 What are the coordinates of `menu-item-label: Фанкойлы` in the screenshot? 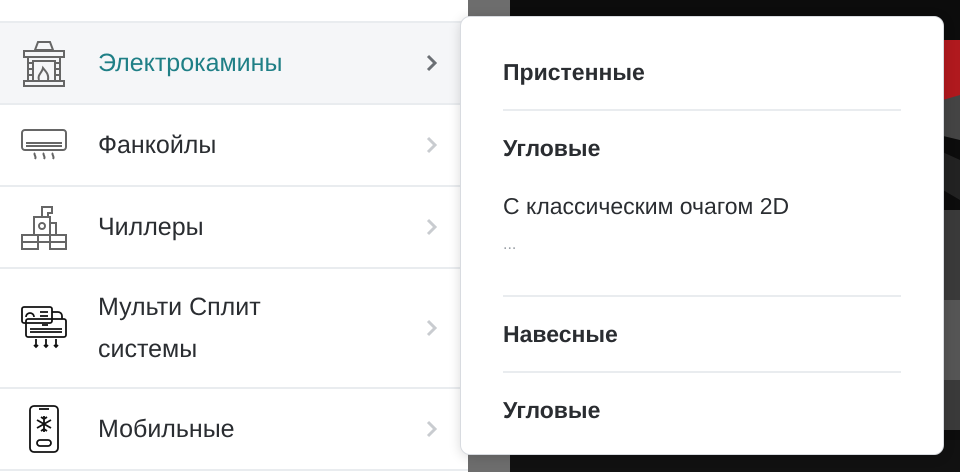 It's located at (158, 145).